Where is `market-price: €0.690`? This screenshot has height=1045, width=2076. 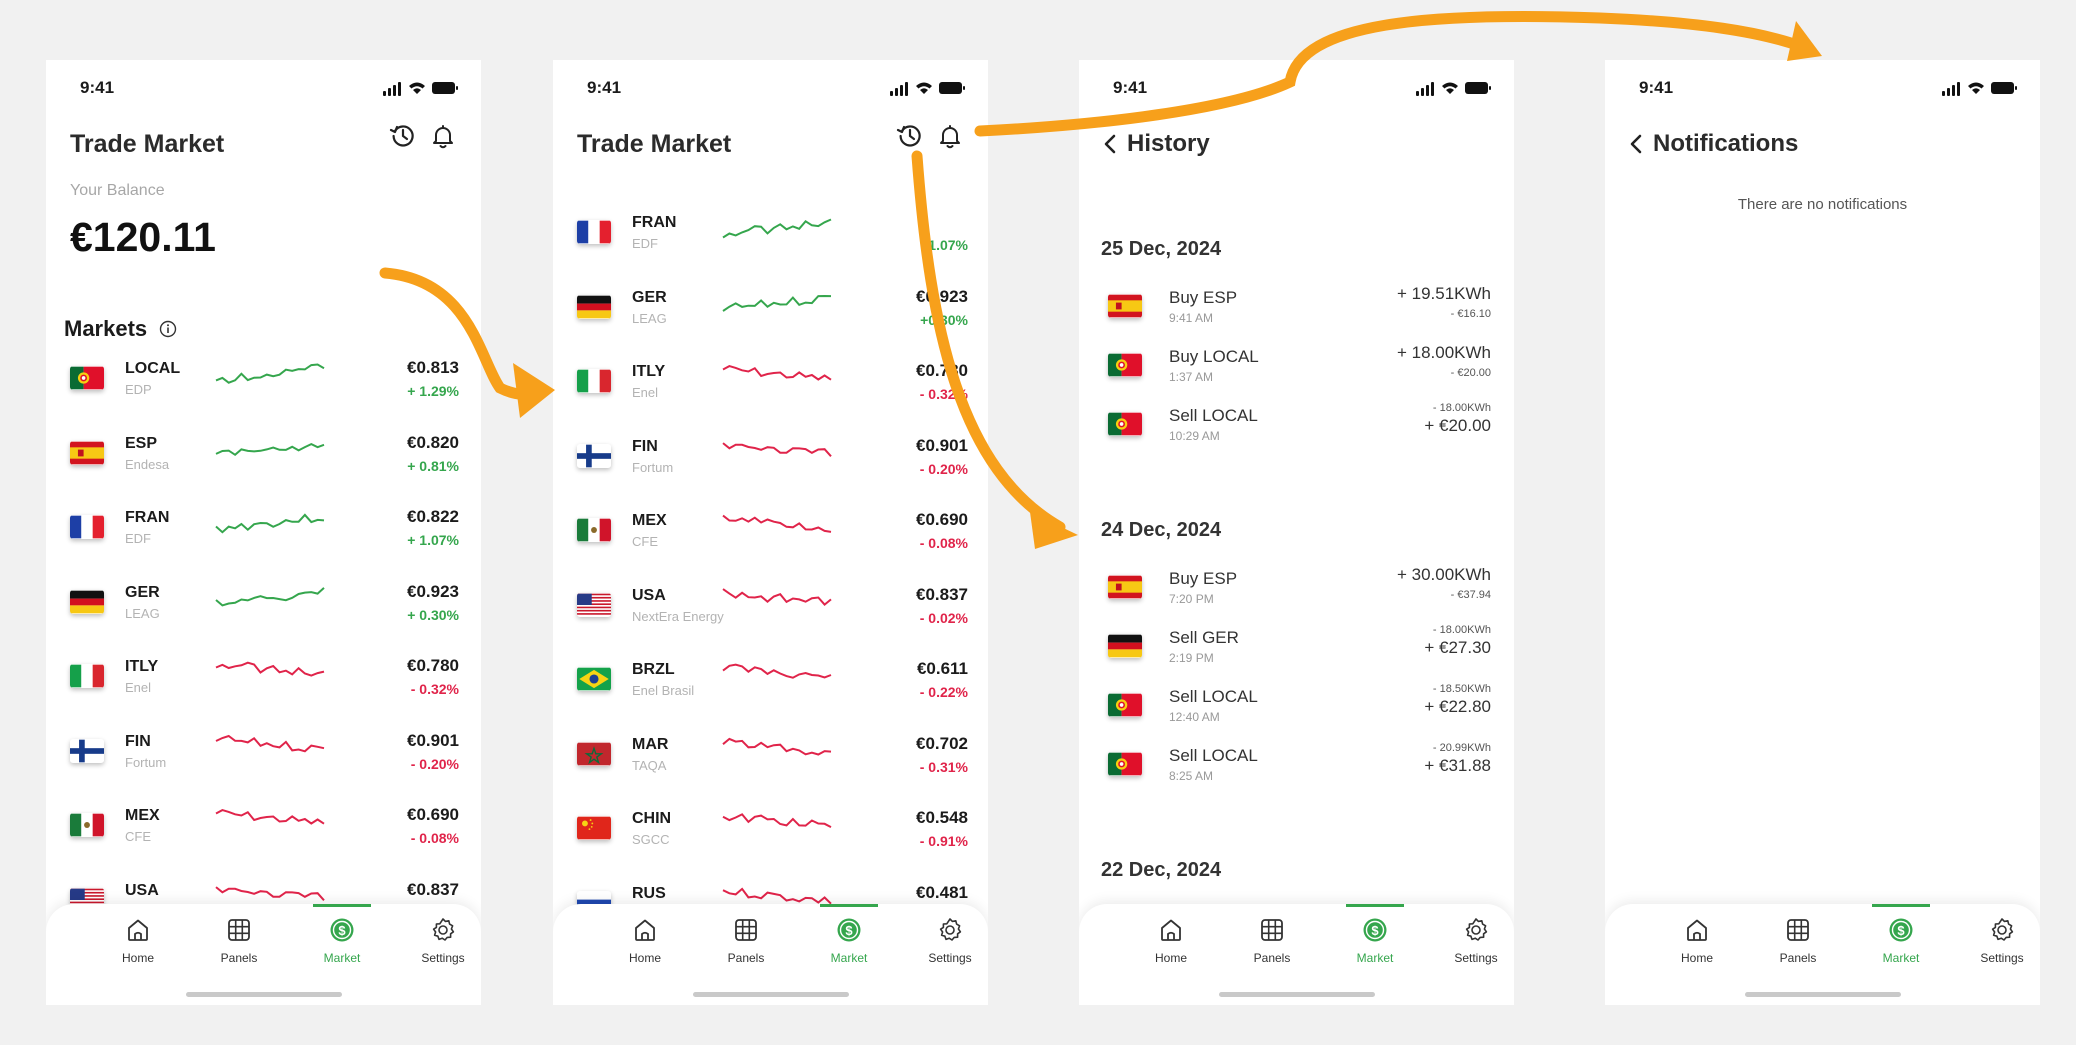
market-price: €0.690 is located at coordinates (433, 814).